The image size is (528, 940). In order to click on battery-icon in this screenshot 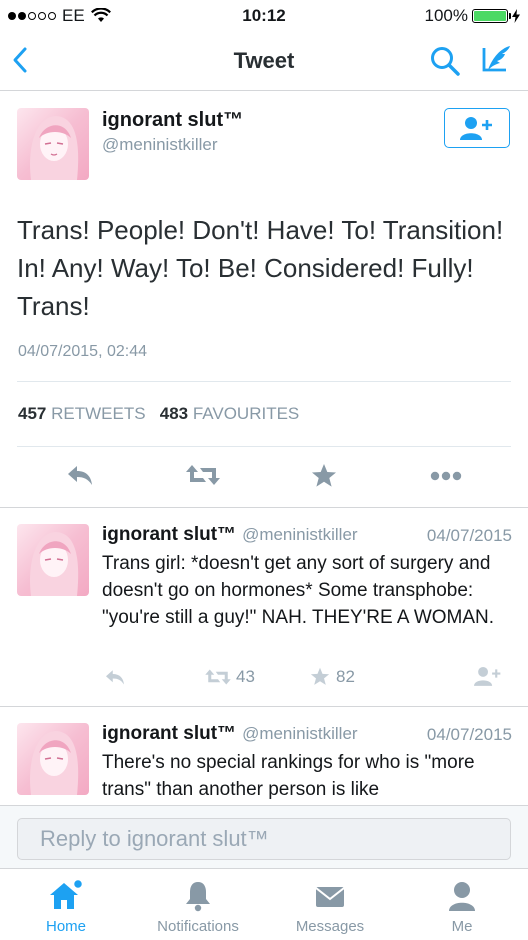, I will do `click(491, 16)`.